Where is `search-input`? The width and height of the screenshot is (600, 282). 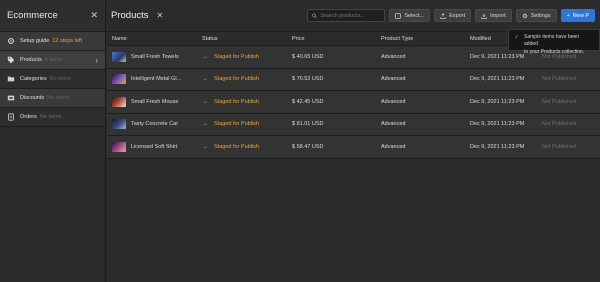 search-input is located at coordinates (350, 15).